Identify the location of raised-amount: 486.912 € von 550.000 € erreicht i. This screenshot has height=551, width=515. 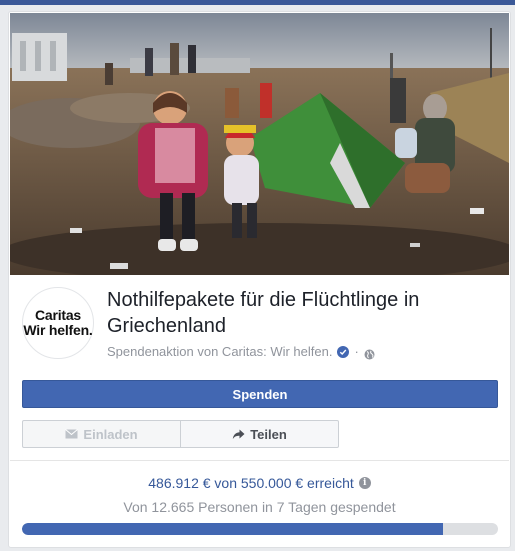
(259, 483).